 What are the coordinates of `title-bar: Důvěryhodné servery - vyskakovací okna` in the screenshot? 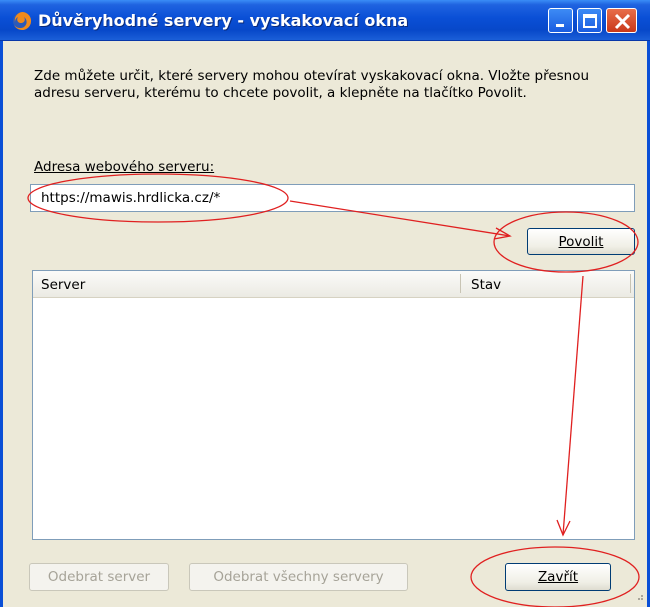 It's located at (325, 20).